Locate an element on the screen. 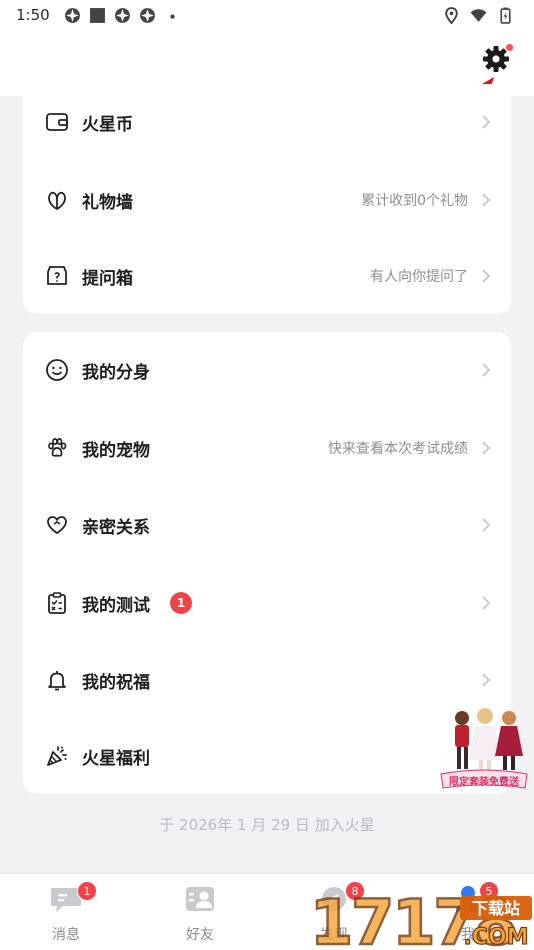 This screenshot has width=534, height=950. wifi-icon is located at coordinates (478, 15).